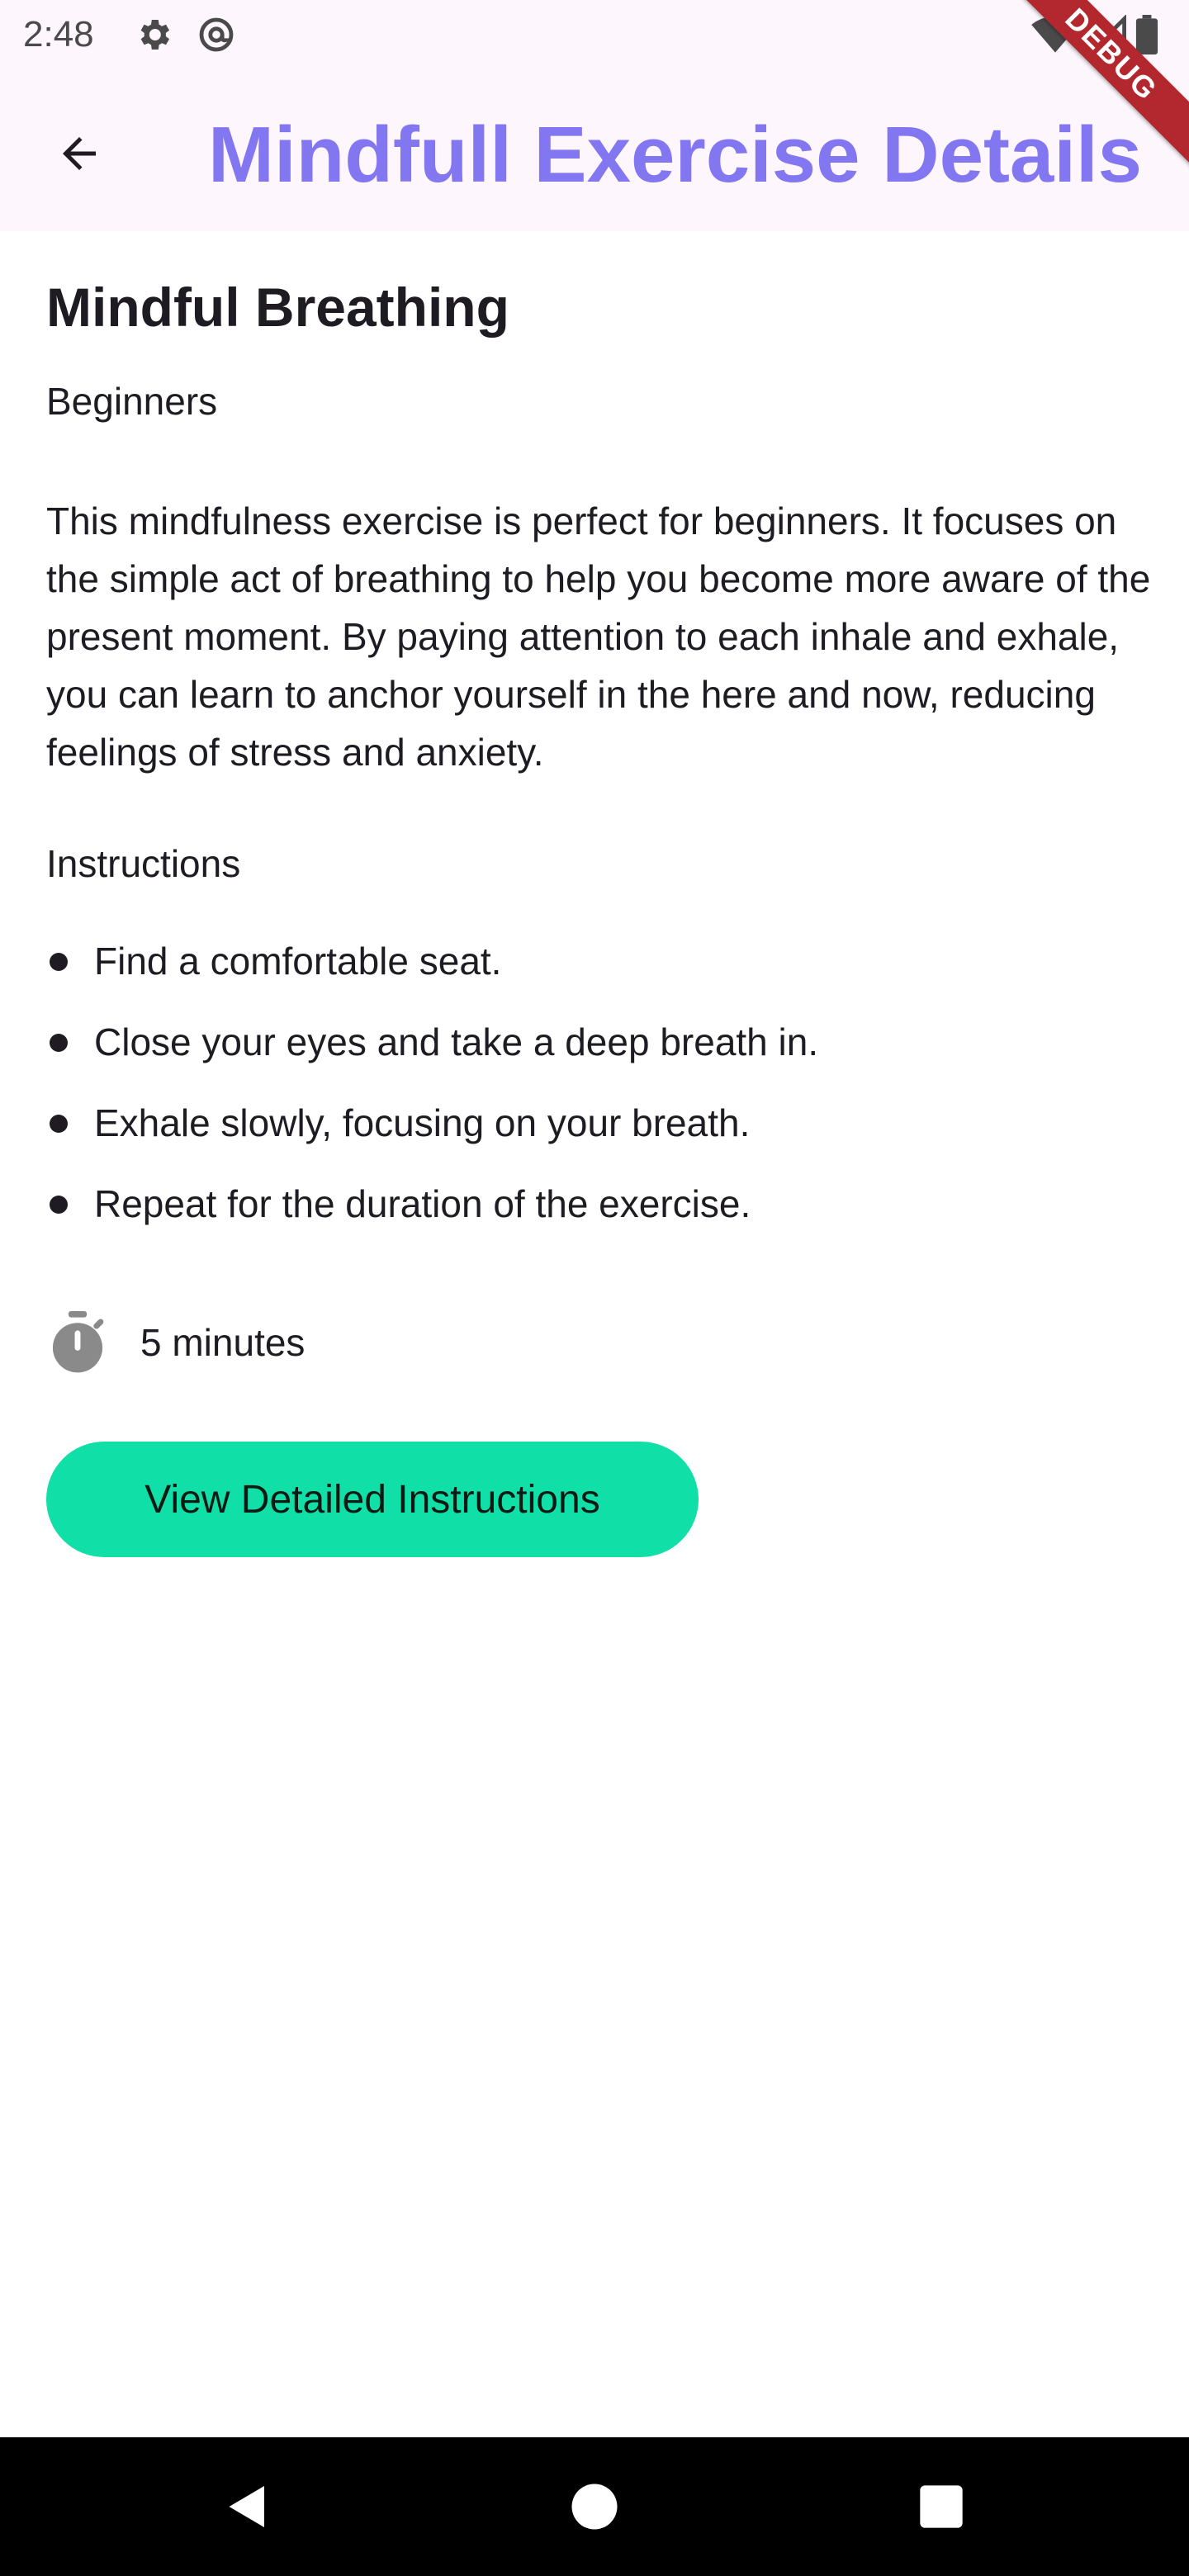  What do you see at coordinates (223, 1342) in the screenshot?
I see `duration-text: 5 minutes` at bounding box center [223, 1342].